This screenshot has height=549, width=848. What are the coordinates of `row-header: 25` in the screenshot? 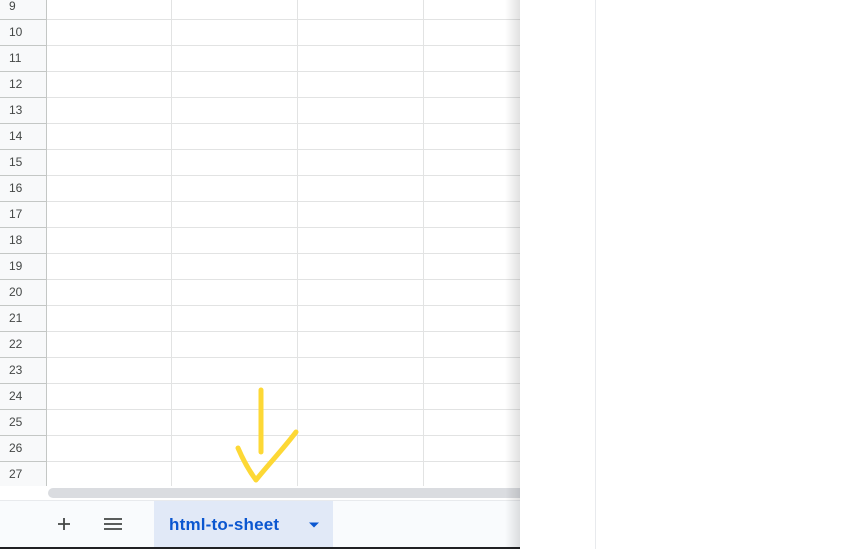 It's located at (23, 423).